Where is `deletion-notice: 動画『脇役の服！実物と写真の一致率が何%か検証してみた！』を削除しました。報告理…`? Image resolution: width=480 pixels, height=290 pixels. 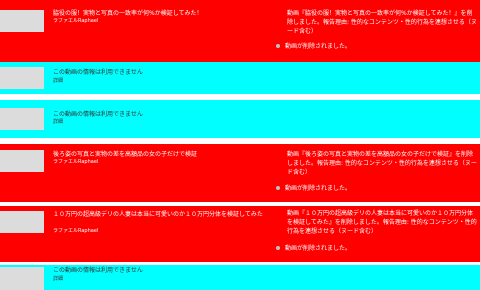 deletion-notice: 動画『脇役の服！実物と写真の一致率が何%か検証してみた！』を削除しました。報告理… is located at coordinates (382, 22).